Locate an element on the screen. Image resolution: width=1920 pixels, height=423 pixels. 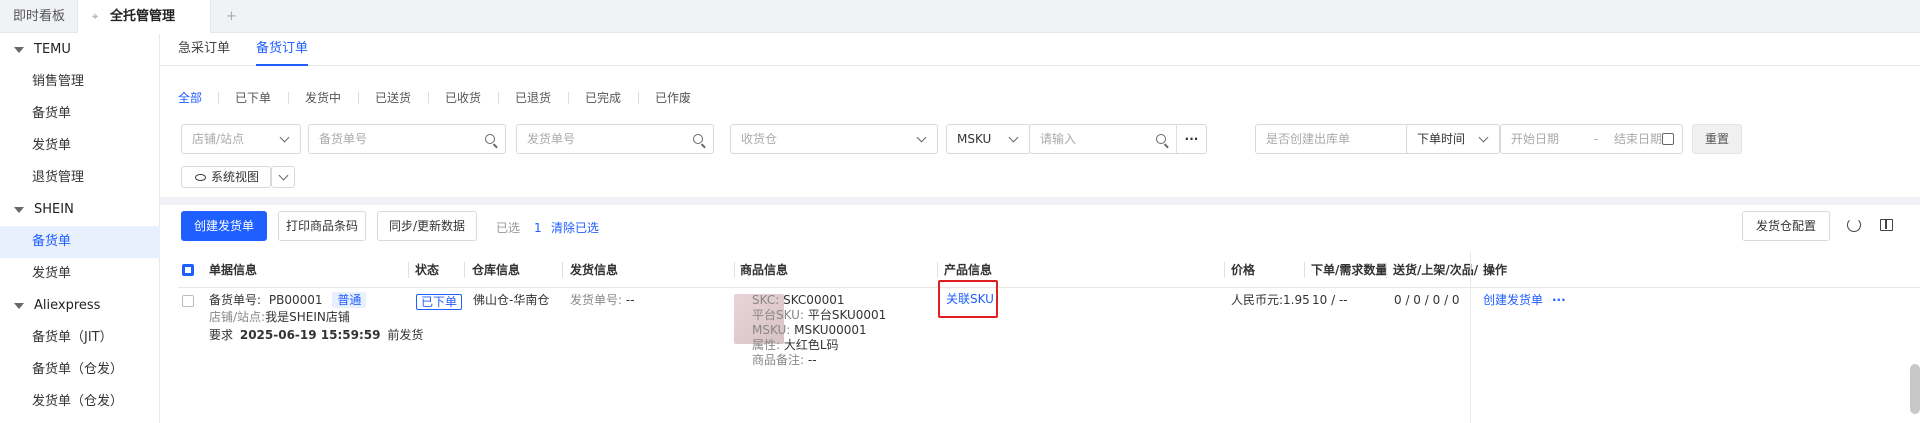
delivery-counts: 0 / 0 / 0 / 0 is located at coordinates (1427, 300).